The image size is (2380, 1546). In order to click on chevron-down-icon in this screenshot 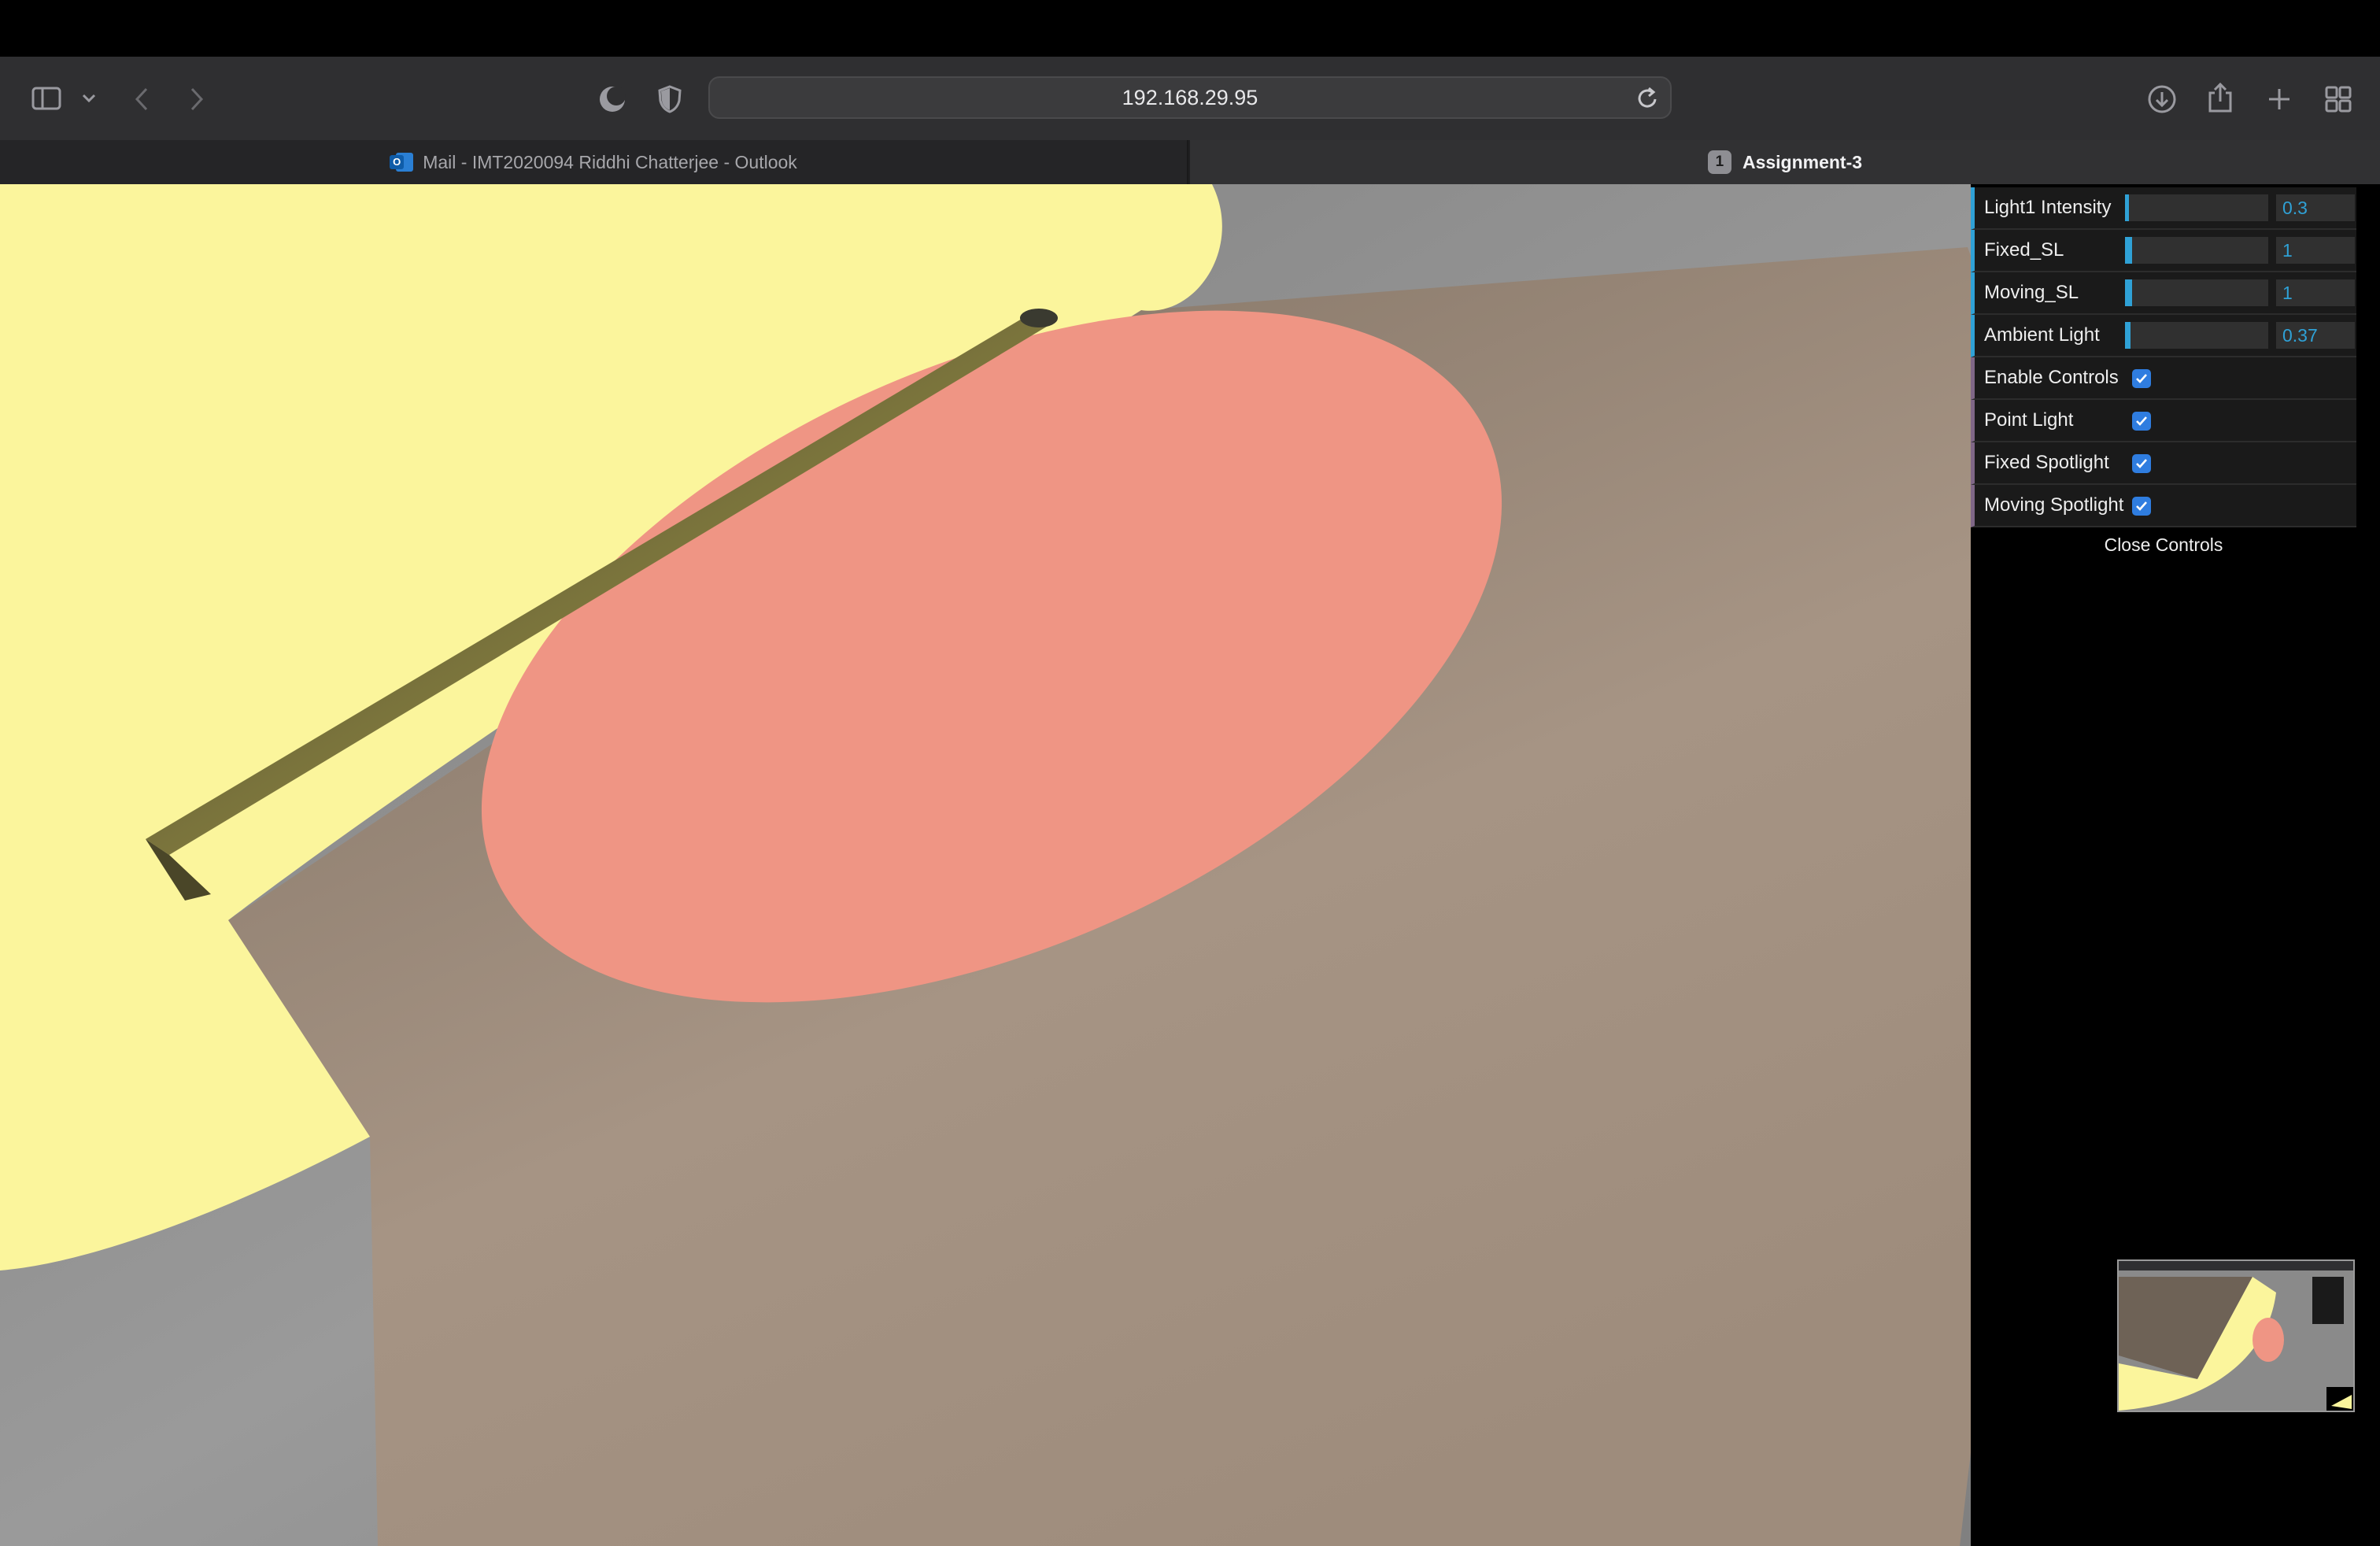, I will do `click(89, 98)`.